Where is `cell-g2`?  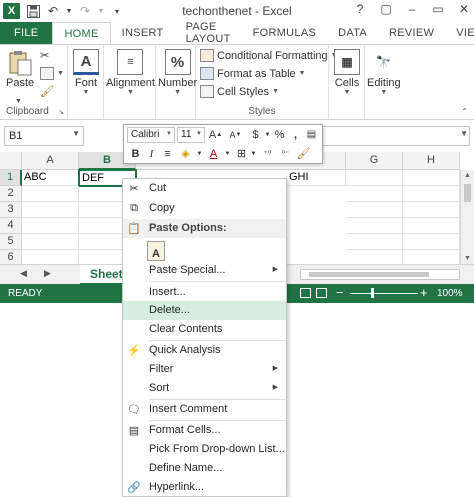 cell-g2 is located at coordinates (374, 194).